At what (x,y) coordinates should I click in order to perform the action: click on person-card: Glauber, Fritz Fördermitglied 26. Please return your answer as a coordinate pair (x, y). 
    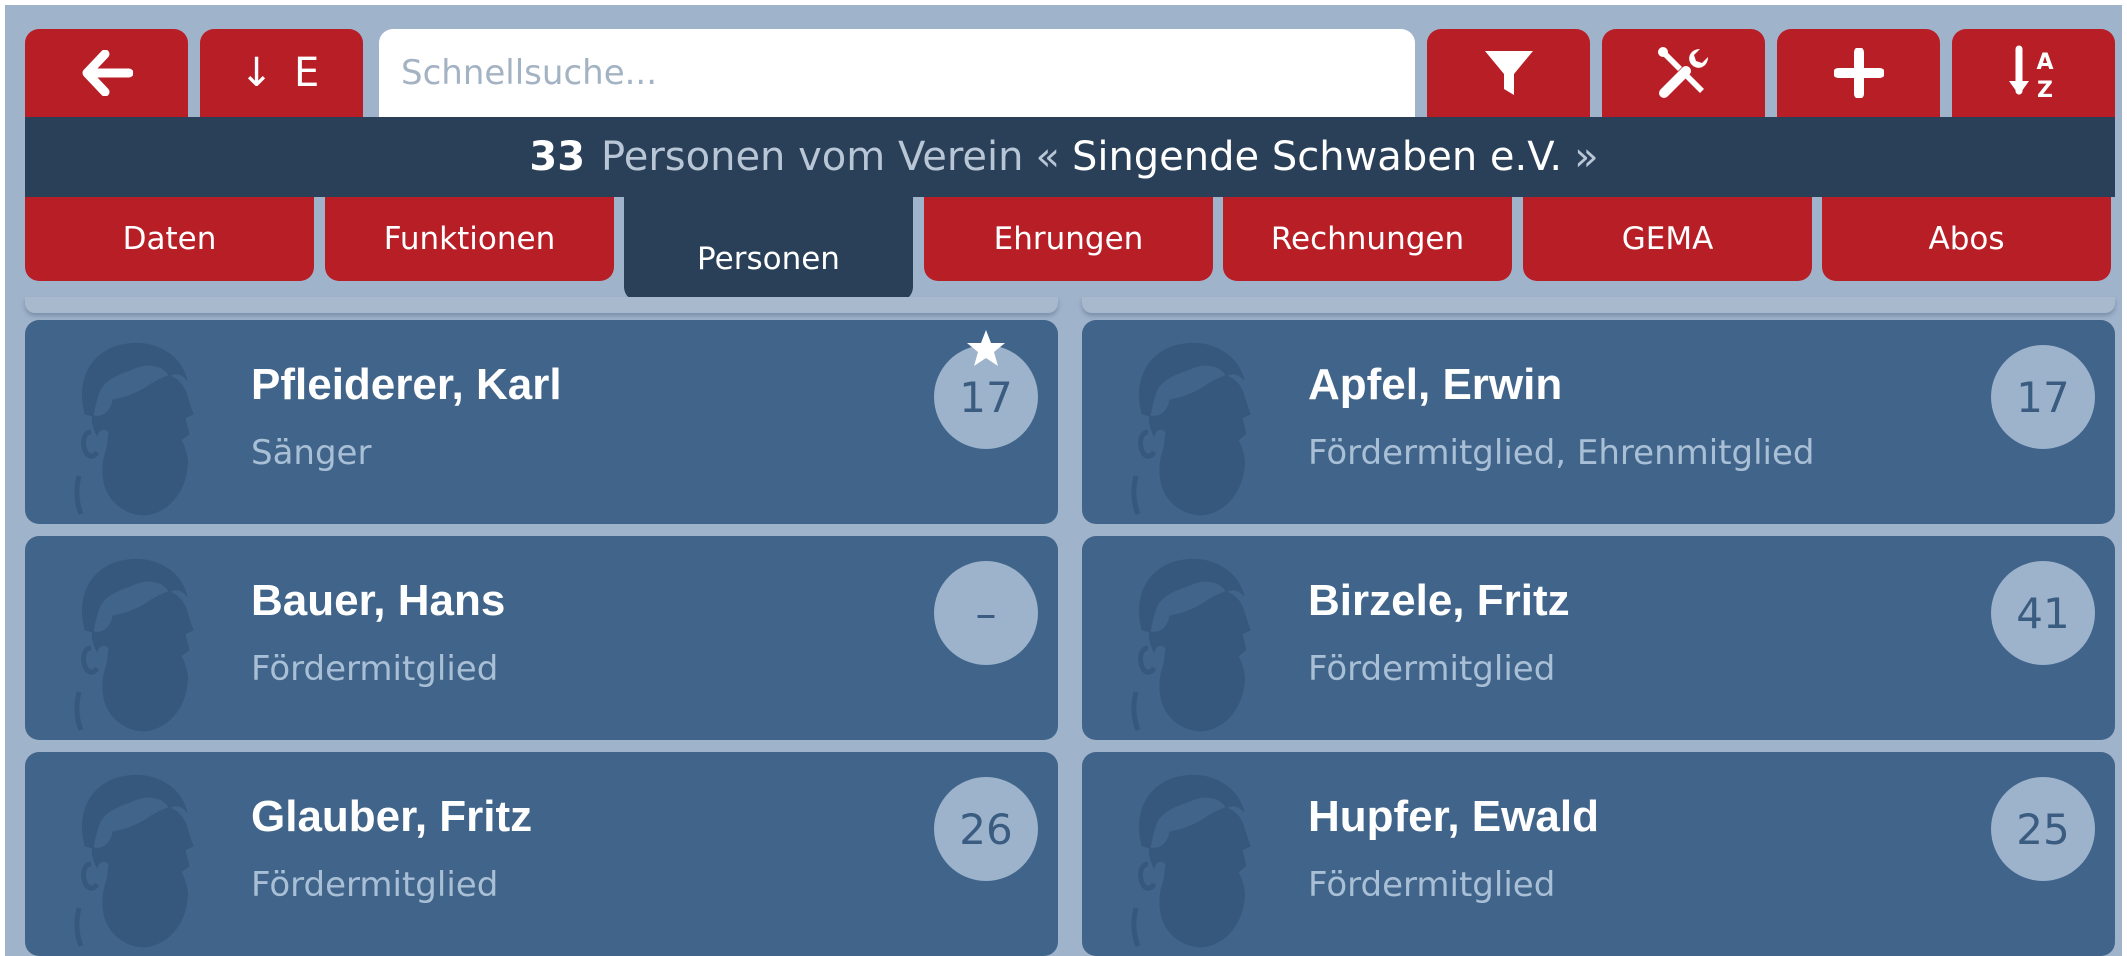
    Looking at the image, I should click on (541, 854).